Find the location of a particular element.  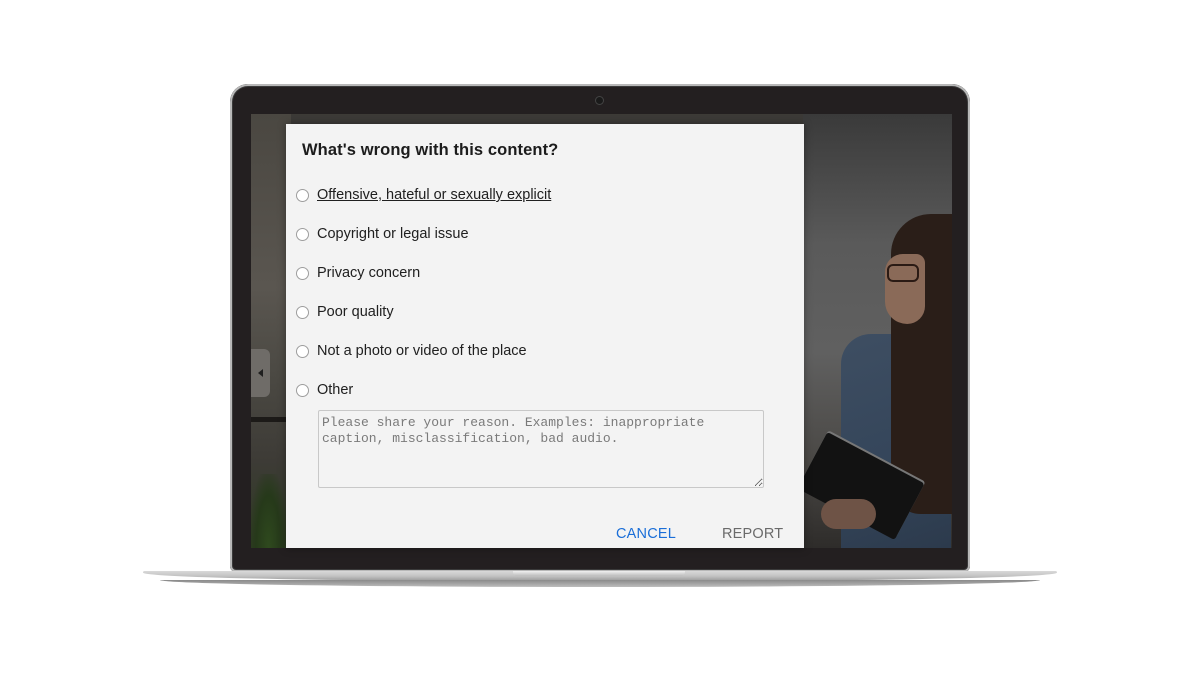

background-plant is located at coordinates (268, 511).